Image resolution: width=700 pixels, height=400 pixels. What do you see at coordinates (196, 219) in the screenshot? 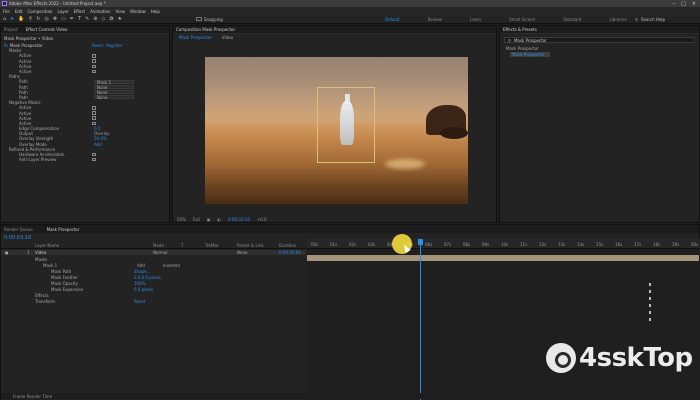
I see `resolution-select: Full` at bounding box center [196, 219].